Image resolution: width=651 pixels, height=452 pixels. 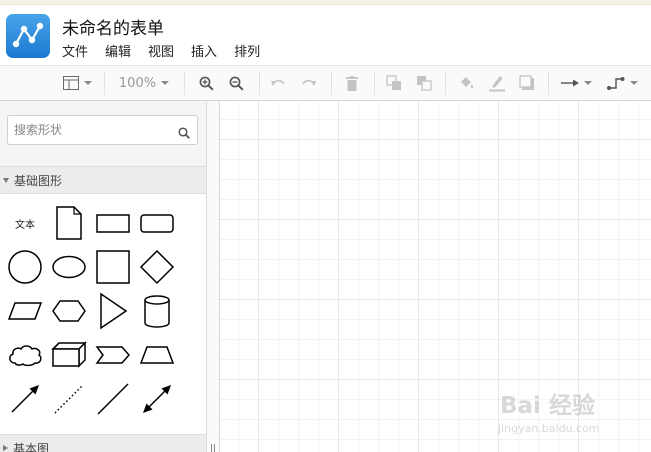 I want to click on zoom-out-button, so click(x=236, y=83).